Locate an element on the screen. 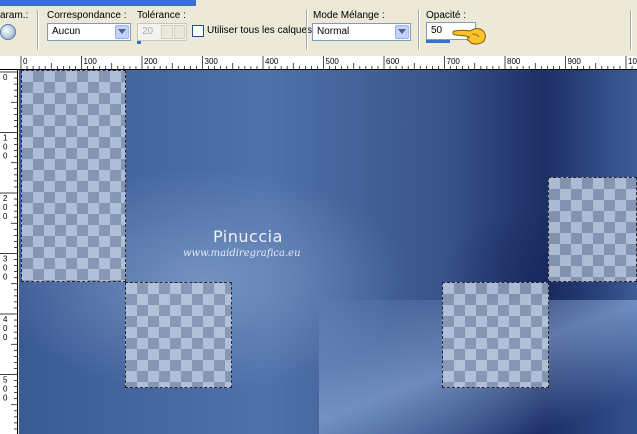 The width and height of the screenshot is (637, 434). ruler-label: 3 is located at coordinates (5, 259).